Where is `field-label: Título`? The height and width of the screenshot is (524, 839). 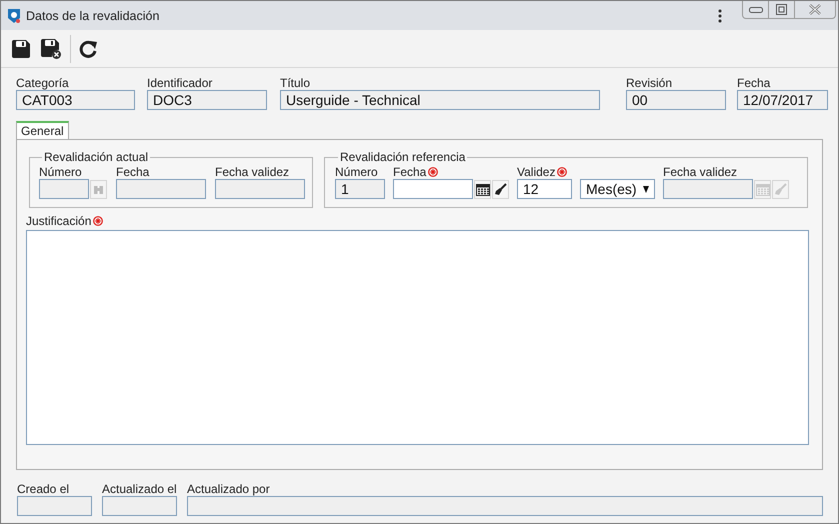 field-label: Título is located at coordinates (295, 83).